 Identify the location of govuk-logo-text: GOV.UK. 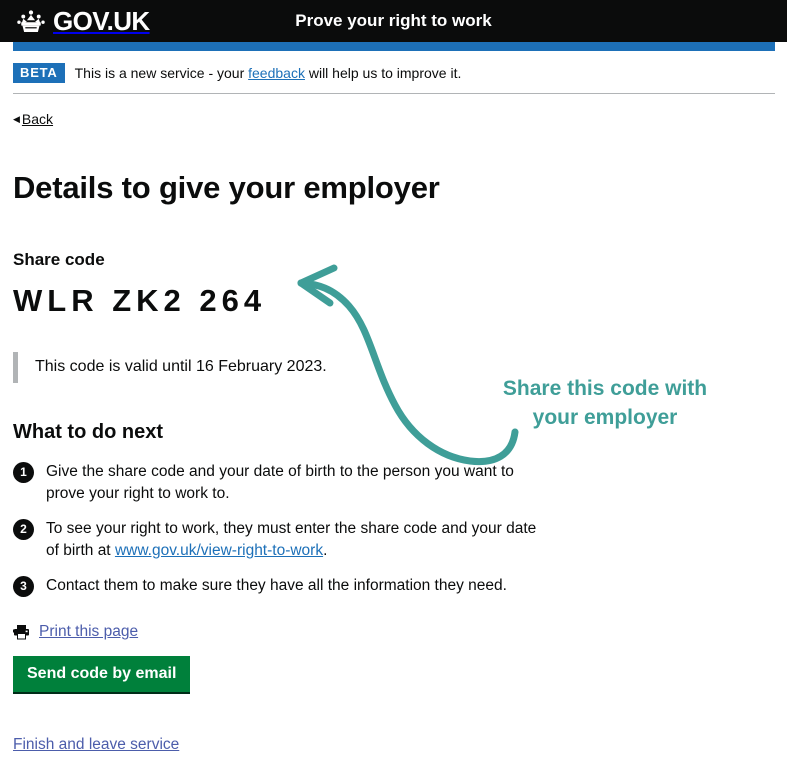
(101, 21).